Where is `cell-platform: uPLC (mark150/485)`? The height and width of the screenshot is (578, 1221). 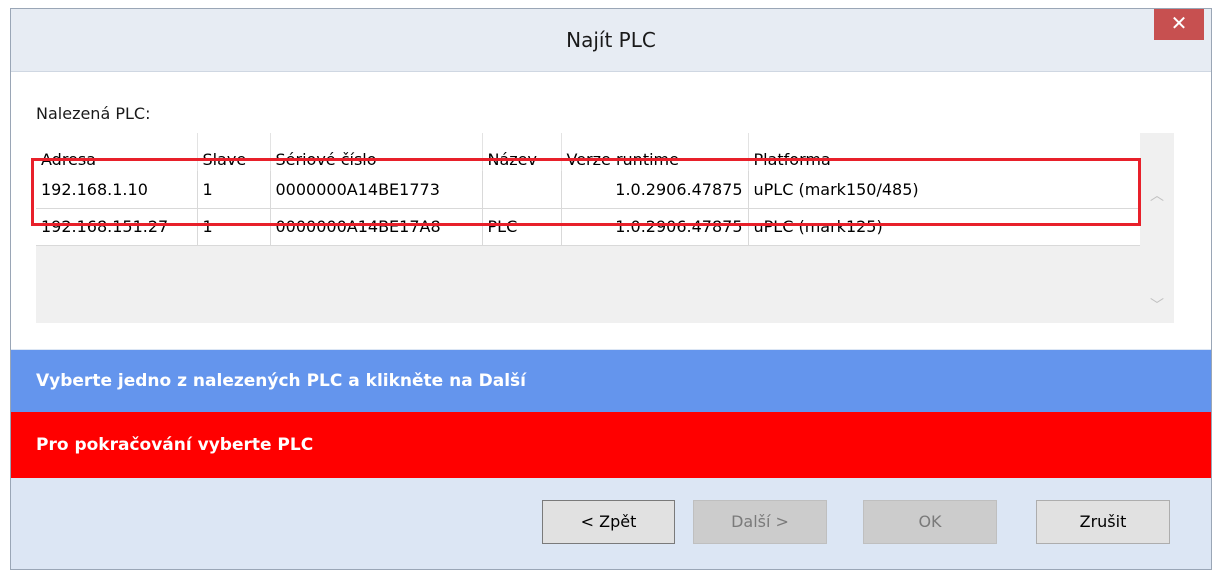 cell-platform: uPLC (mark150/485) is located at coordinates (944, 190).